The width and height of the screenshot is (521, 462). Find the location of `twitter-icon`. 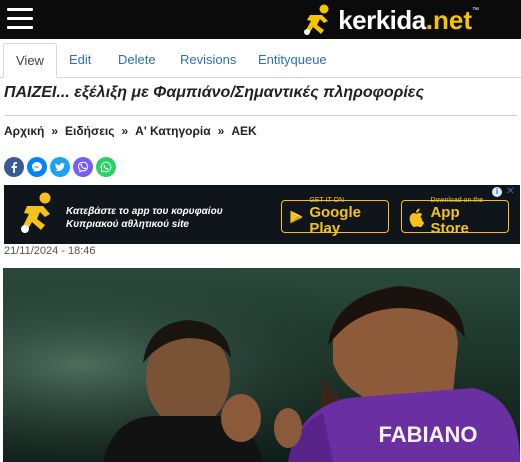

twitter-icon is located at coordinates (60, 167).